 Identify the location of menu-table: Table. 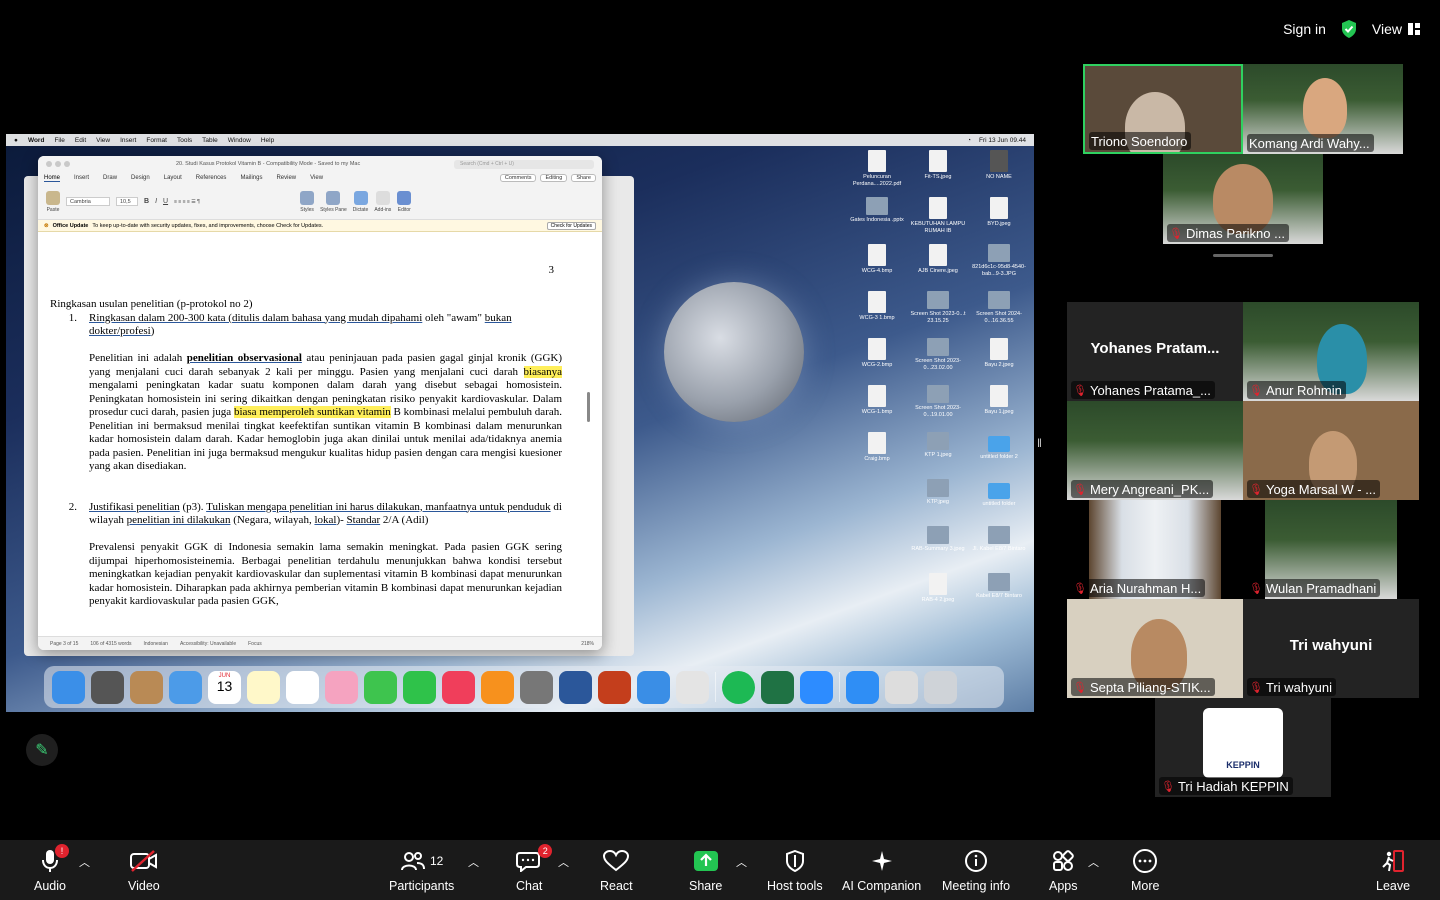
(210, 140).